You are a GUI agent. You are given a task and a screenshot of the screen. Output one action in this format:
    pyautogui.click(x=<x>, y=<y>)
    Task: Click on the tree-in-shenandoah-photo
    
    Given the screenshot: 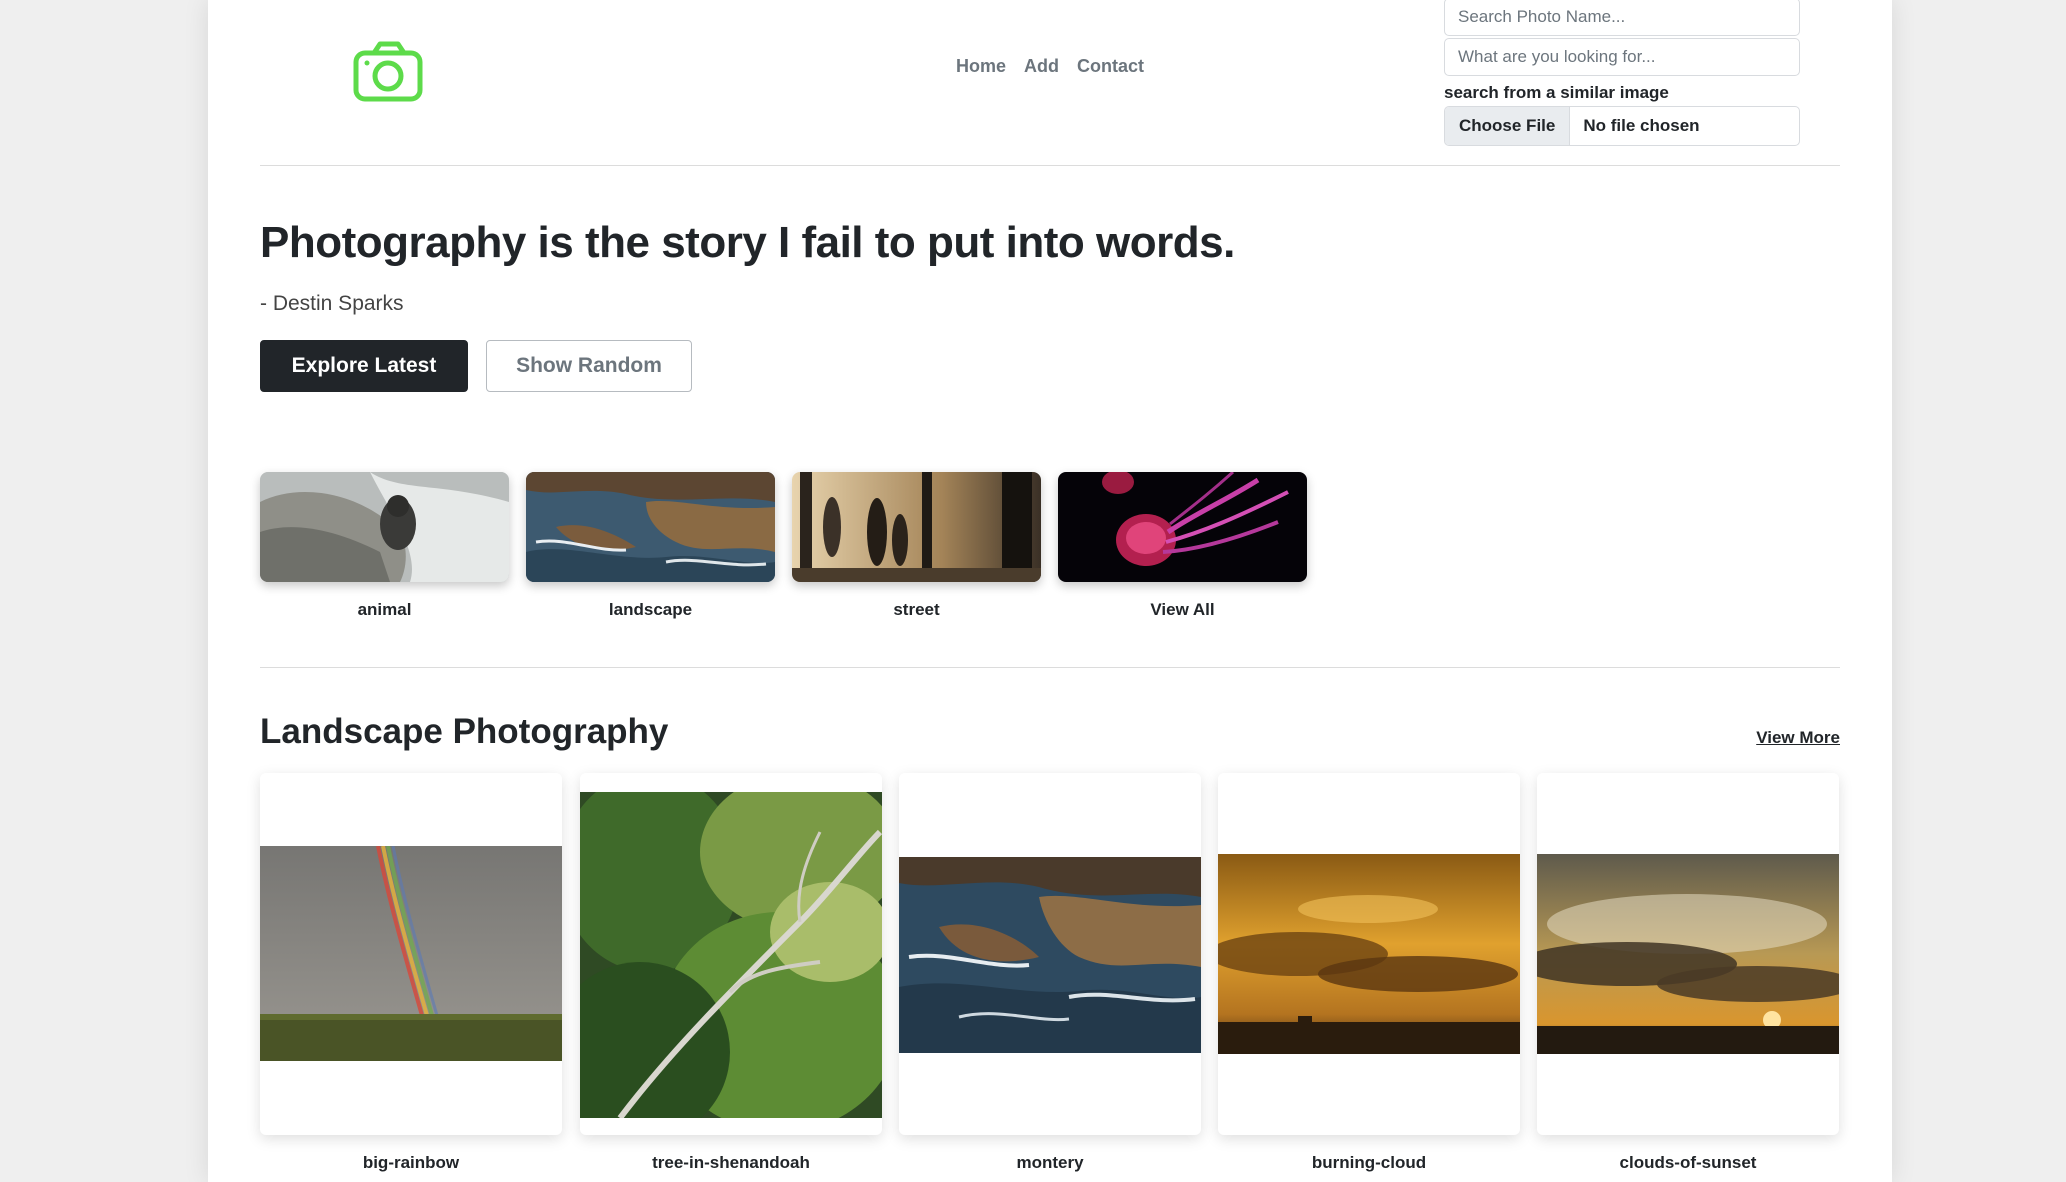 What is the action you would take?
    pyautogui.click(x=731, y=955)
    